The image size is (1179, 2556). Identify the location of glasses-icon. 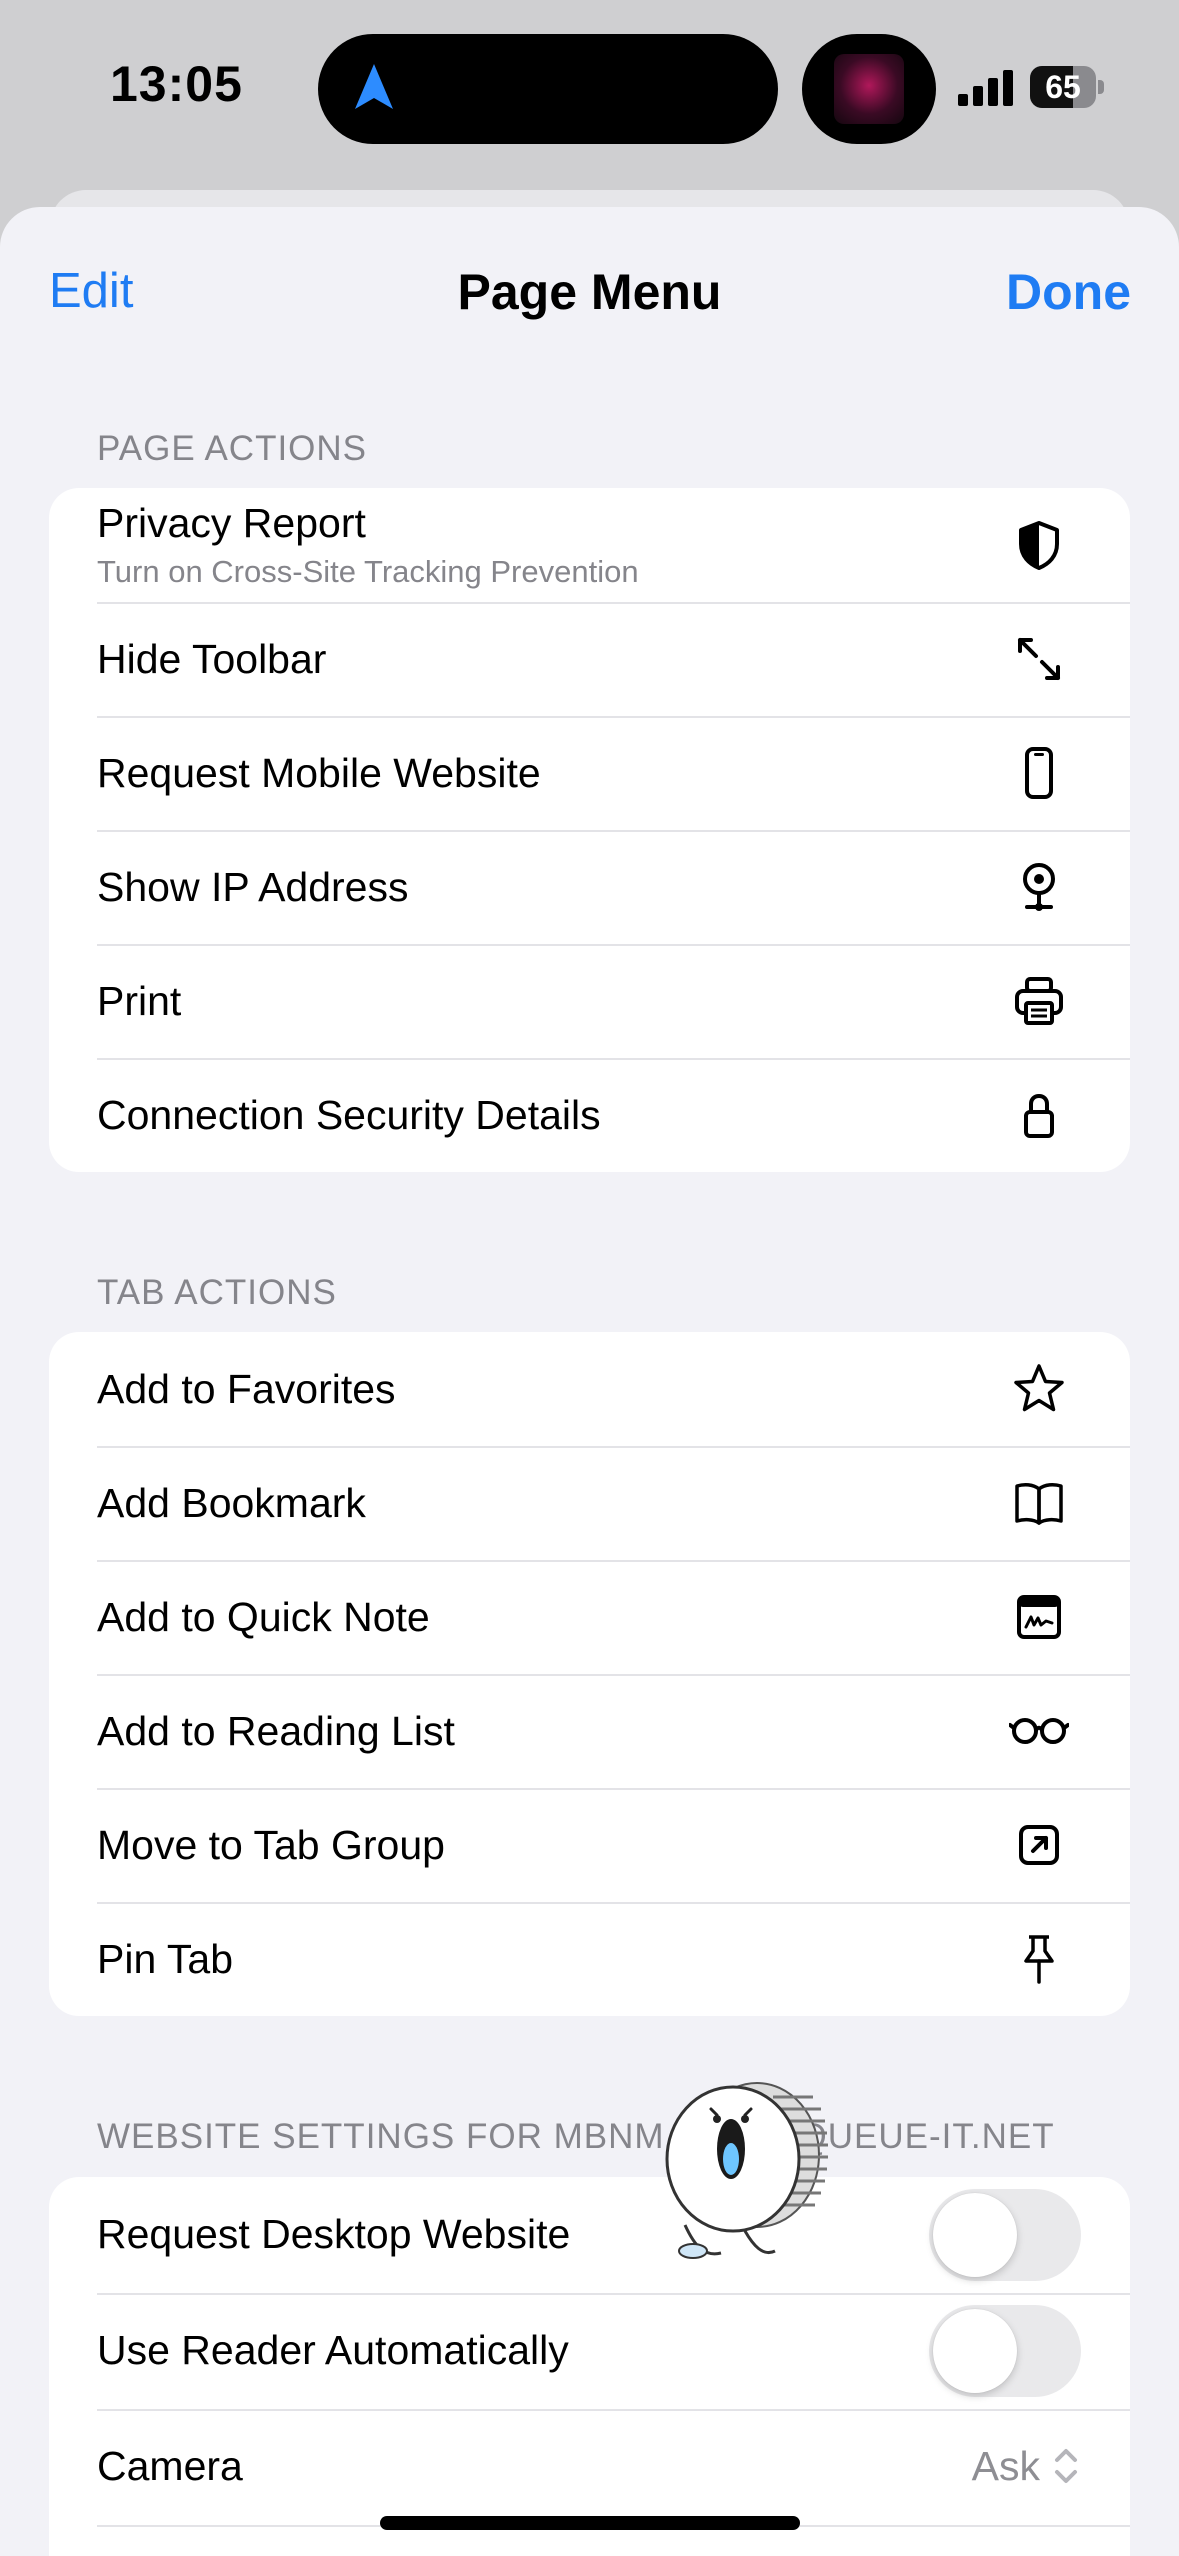
(1039, 1731).